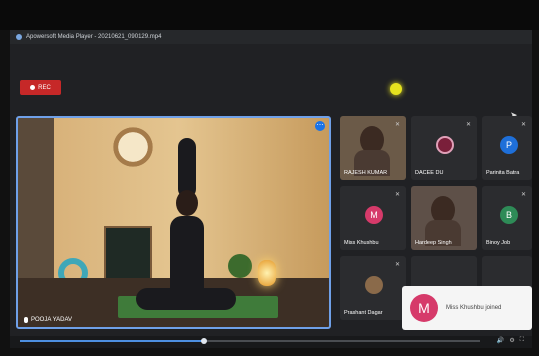 This screenshot has height=356, width=539. I want to click on participant-name: Prashant Dagar, so click(363, 313).